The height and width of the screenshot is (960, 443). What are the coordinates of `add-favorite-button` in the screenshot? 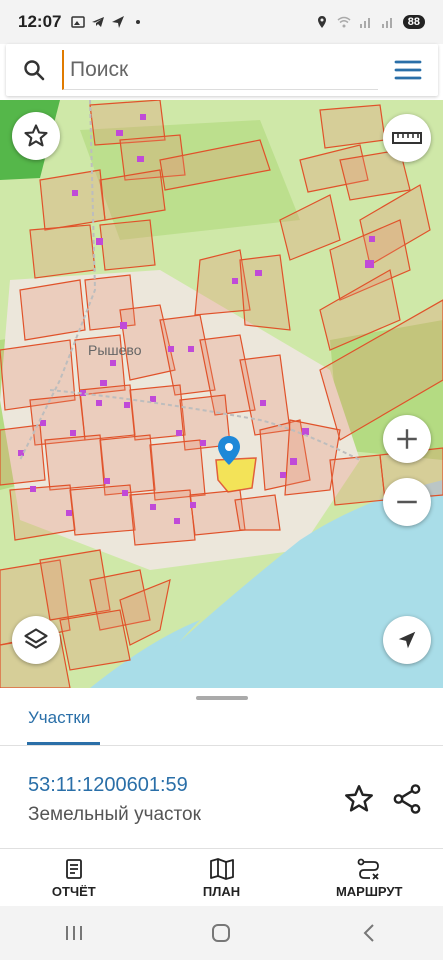 It's located at (359, 799).